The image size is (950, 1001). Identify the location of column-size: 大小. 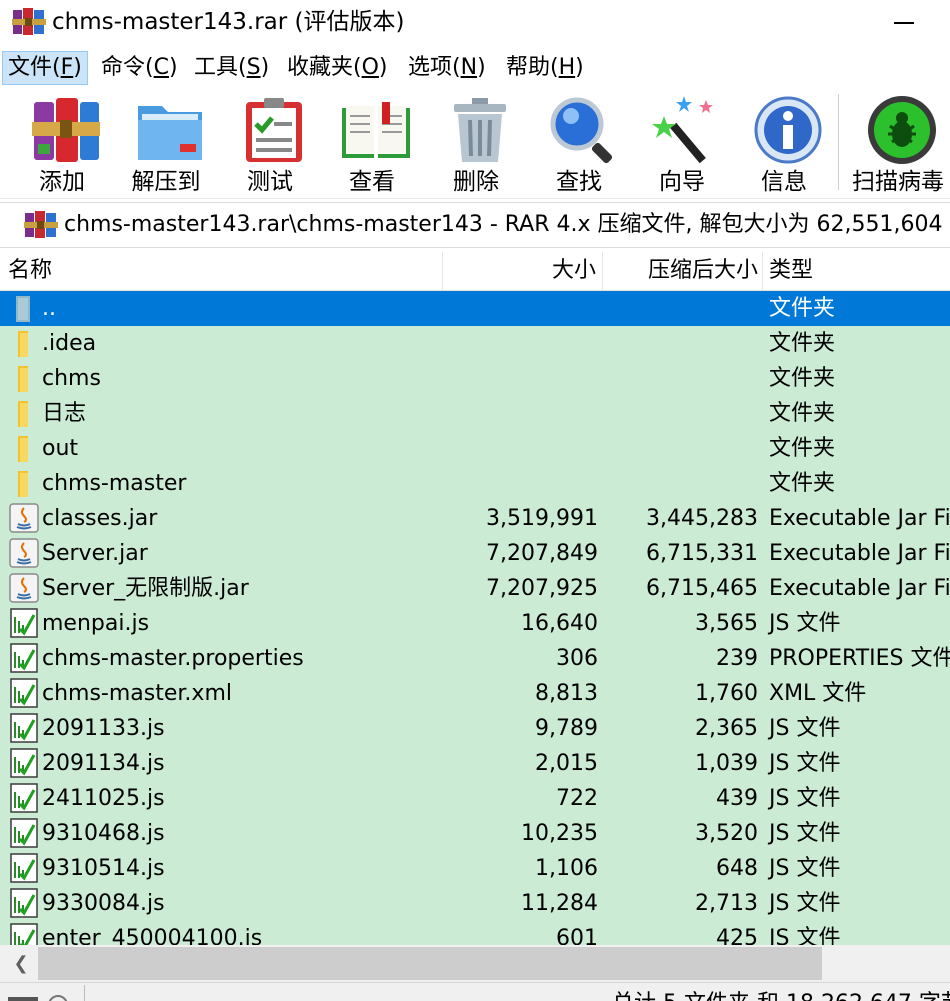
(523, 271).